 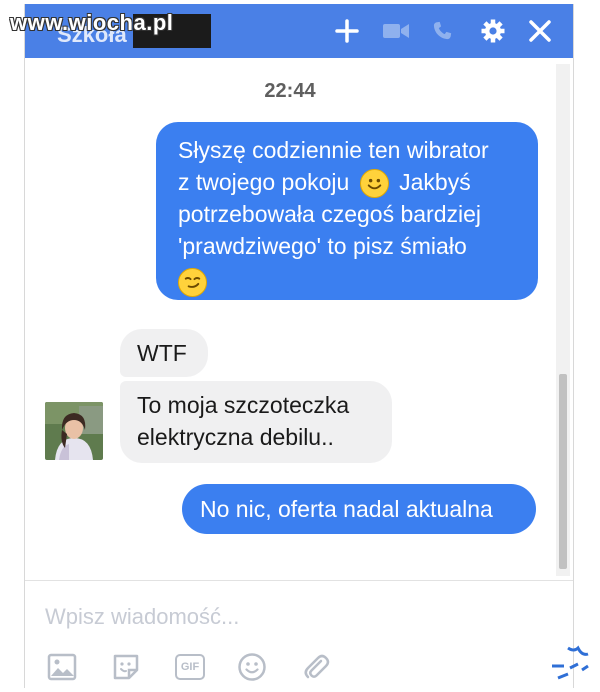 I want to click on message-line: Jakbyś, so click(x=435, y=182).